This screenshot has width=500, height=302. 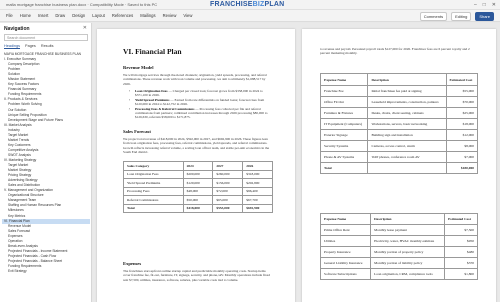 What do you see at coordinates (231, 4) in the screenshot?
I see `brand-part1: FRANCHISE` at bounding box center [231, 4].